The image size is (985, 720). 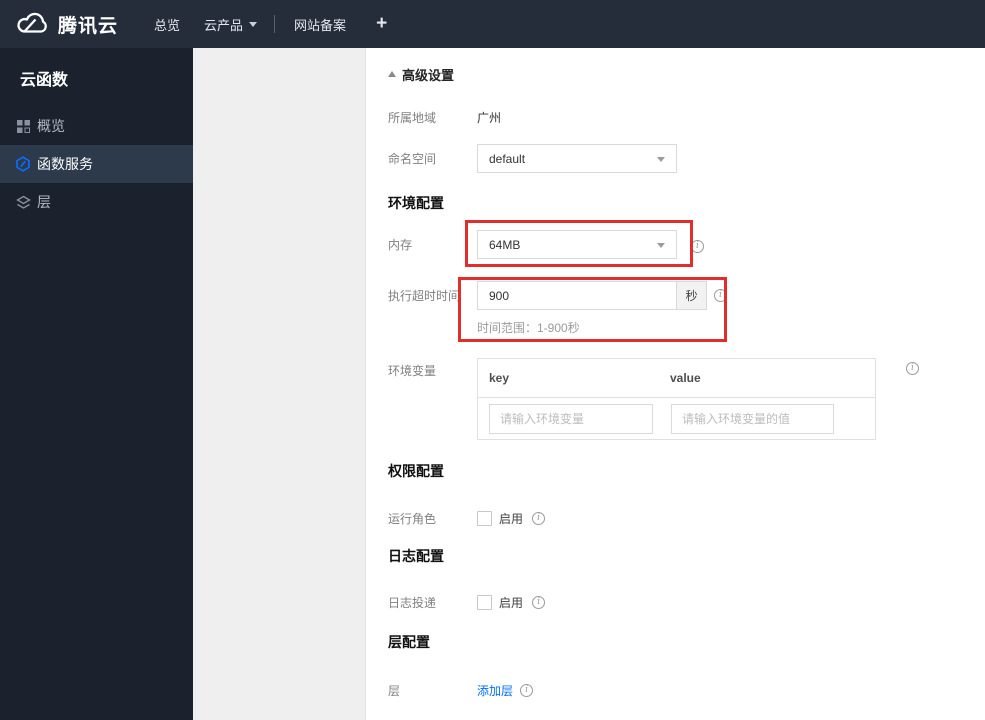 What do you see at coordinates (577, 295) in the screenshot?
I see `timeout-input` at bounding box center [577, 295].